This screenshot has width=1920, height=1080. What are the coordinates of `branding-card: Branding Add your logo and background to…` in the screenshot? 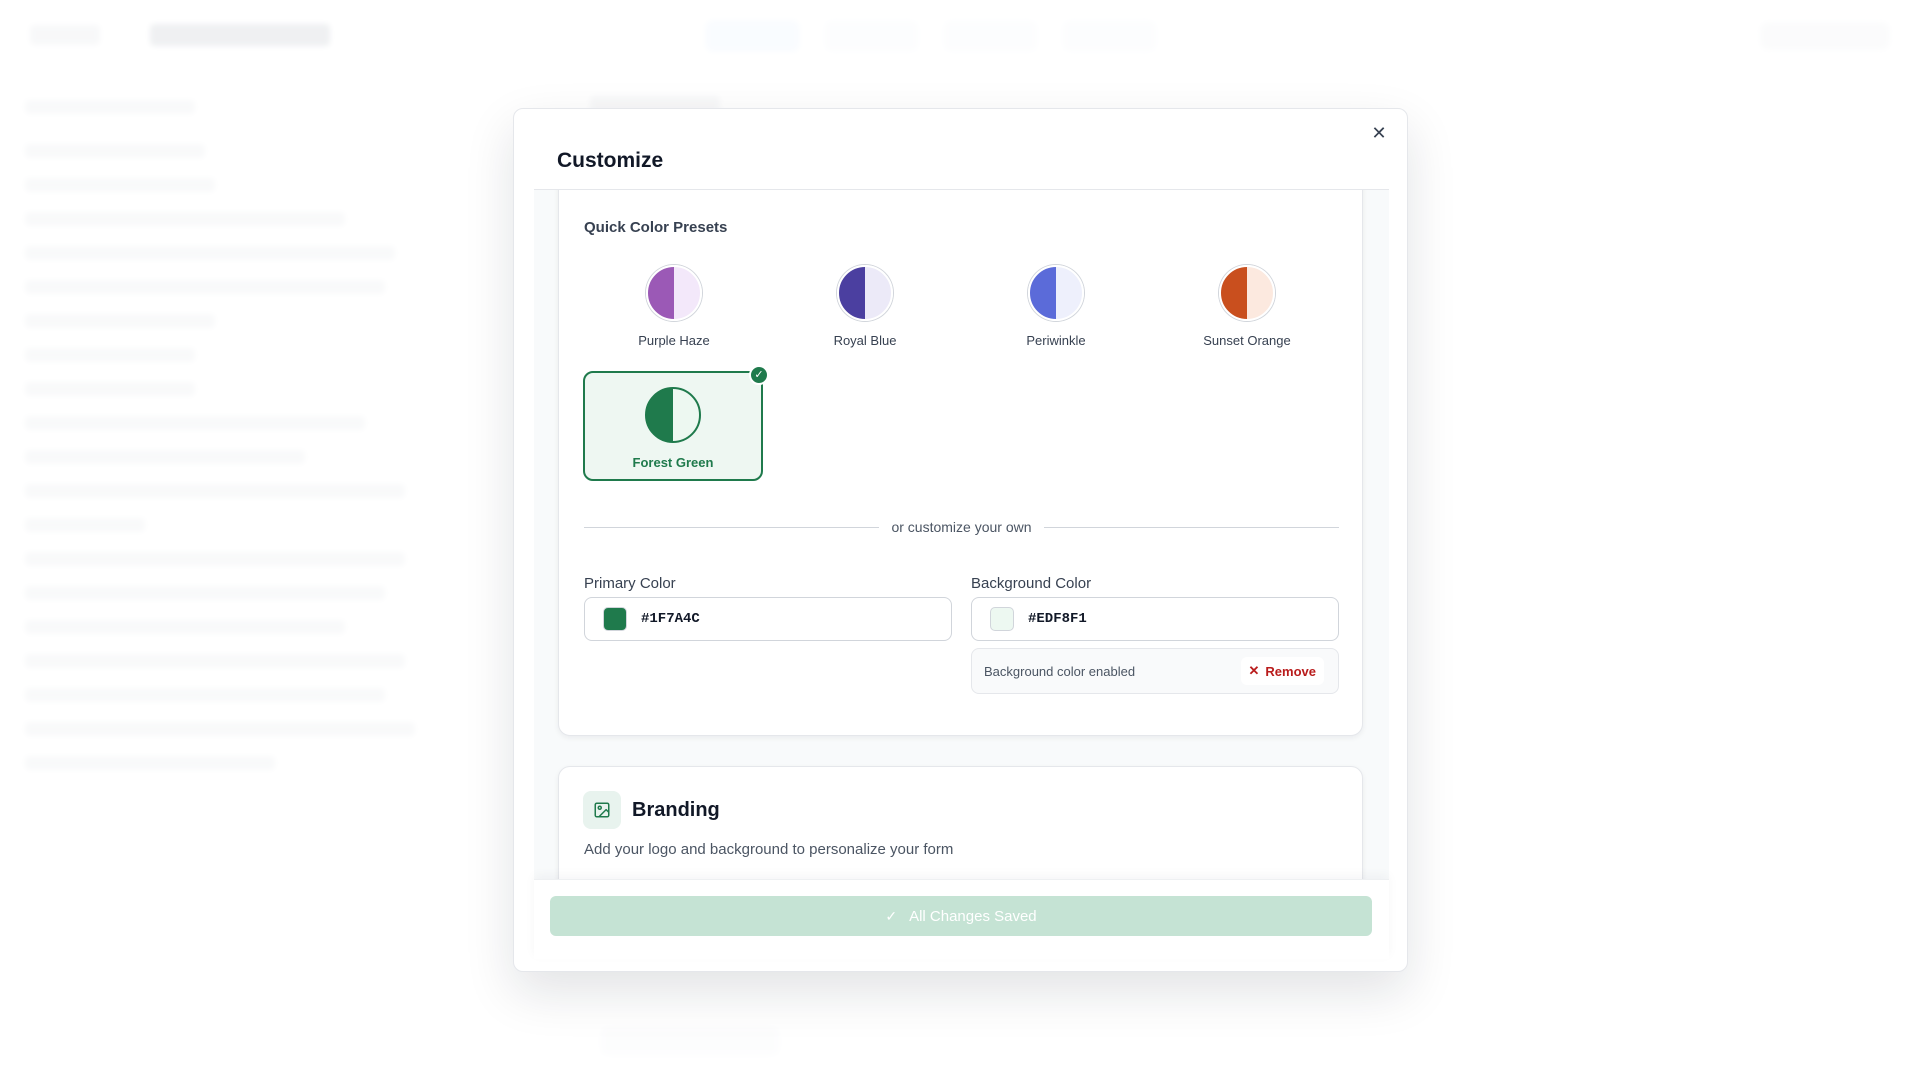 It's located at (960, 827).